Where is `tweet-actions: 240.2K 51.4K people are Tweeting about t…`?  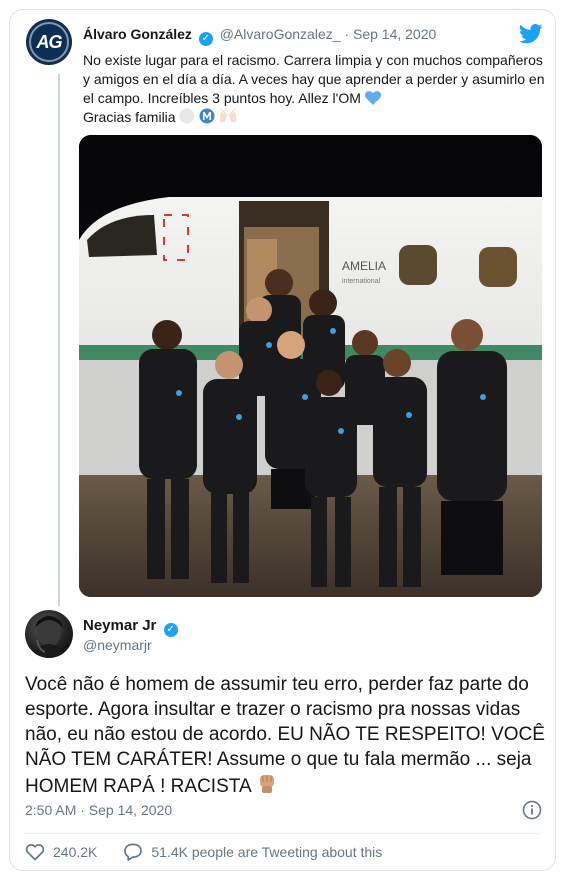
tweet-actions: 240.2K 51.4K people are Tweeting about t… is located at coordinates (216, 852).